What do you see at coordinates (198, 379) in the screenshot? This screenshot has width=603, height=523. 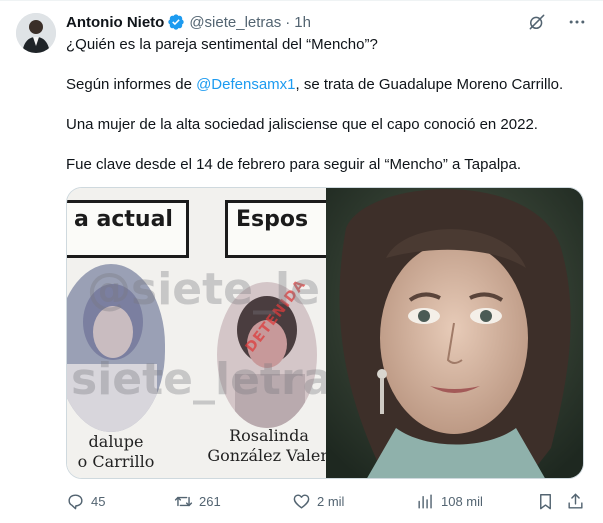 I see `watermark-bottom: siete_letras` at bounding box center [198, 379].